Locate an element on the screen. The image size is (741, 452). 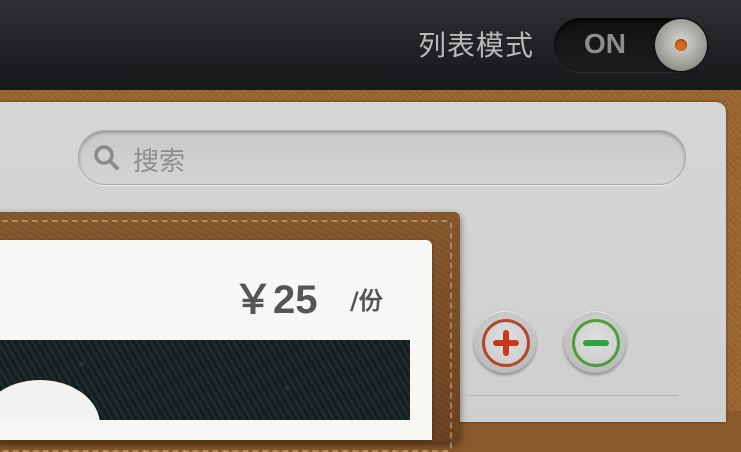
remove-button is located at coordinates (595, 342).